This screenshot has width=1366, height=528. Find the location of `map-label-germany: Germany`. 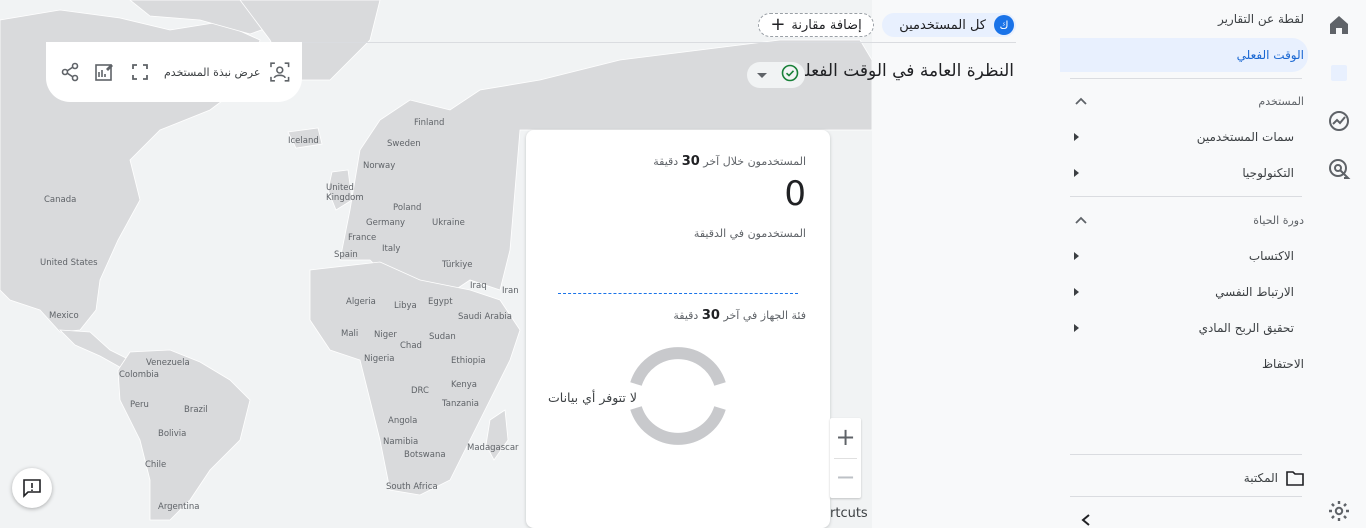

map-label-germany: Germany is located at coordinates (386, 223).